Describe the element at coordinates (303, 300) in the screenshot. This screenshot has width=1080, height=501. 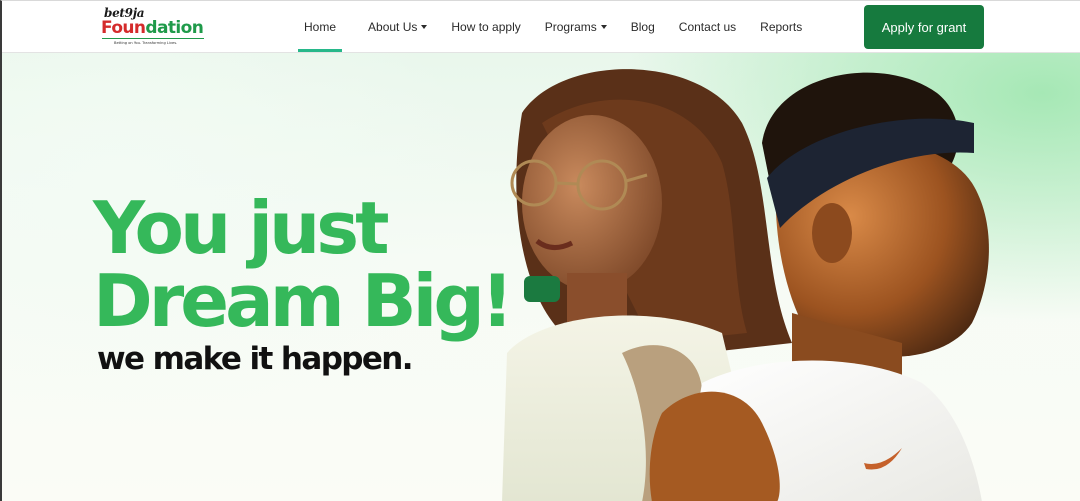
I see `hero-headline-line2: Dream Big!` at that location.